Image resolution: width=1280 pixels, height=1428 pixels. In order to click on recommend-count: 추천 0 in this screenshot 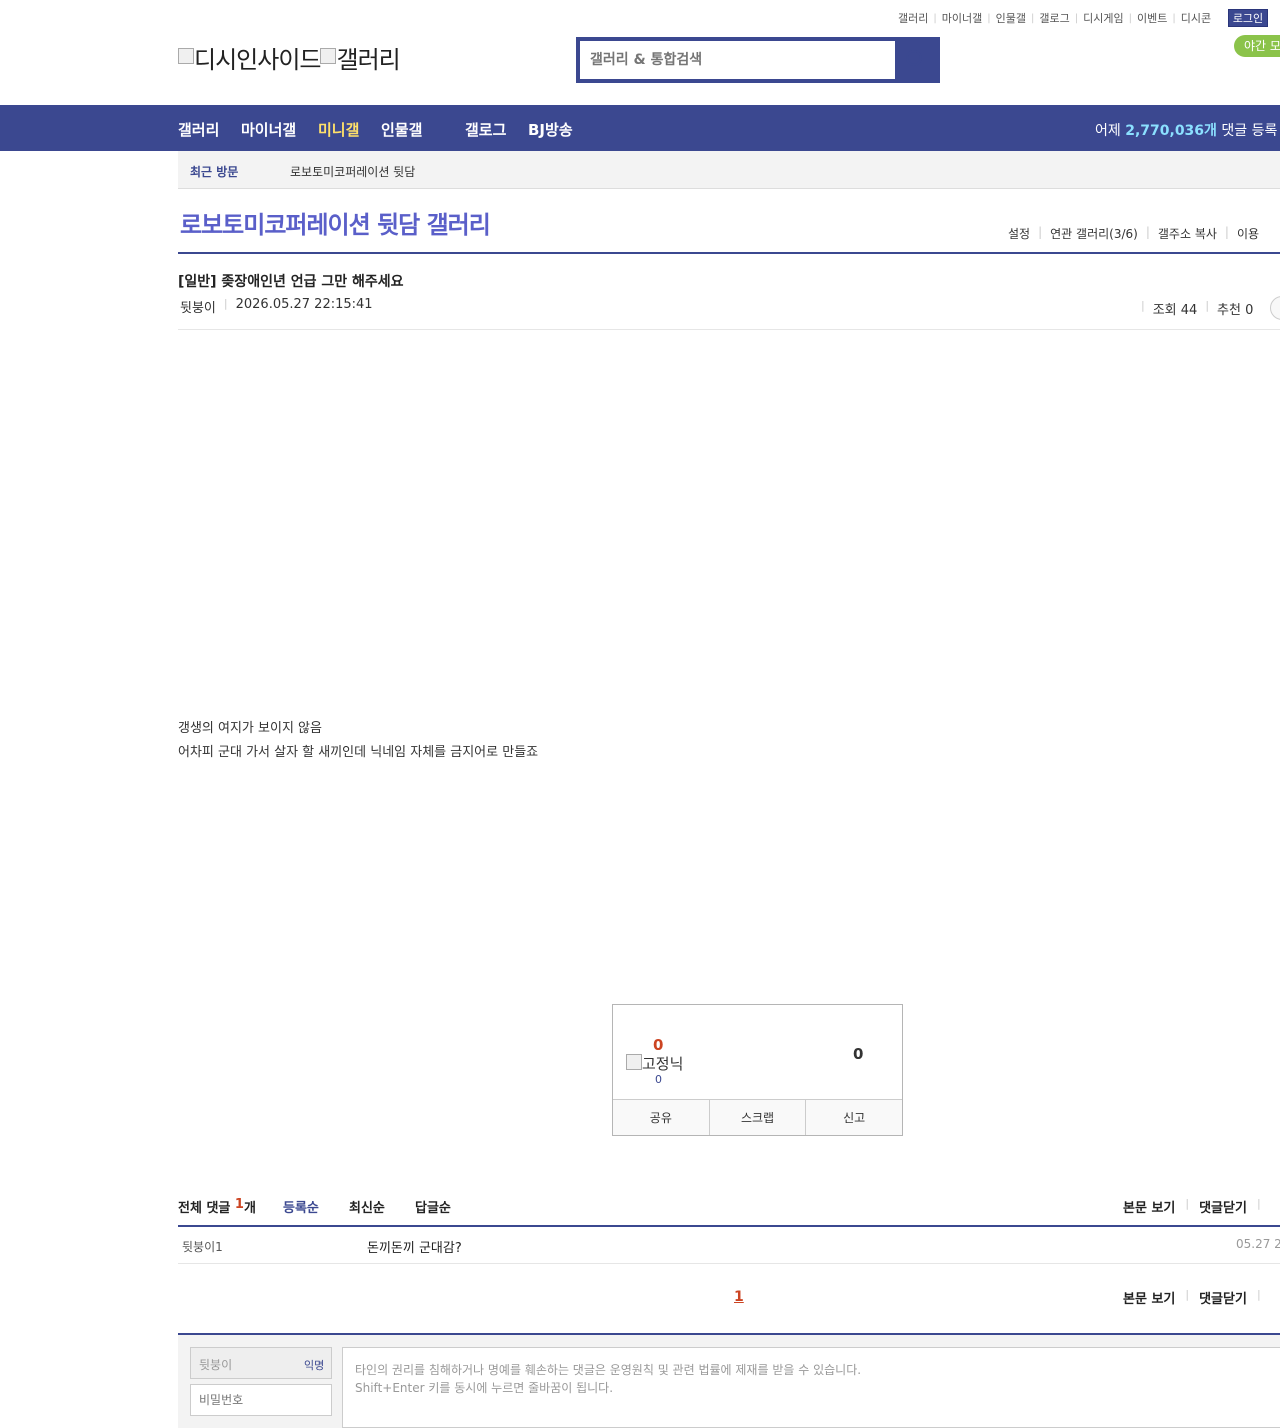, I will do `click(1235, 310)`.